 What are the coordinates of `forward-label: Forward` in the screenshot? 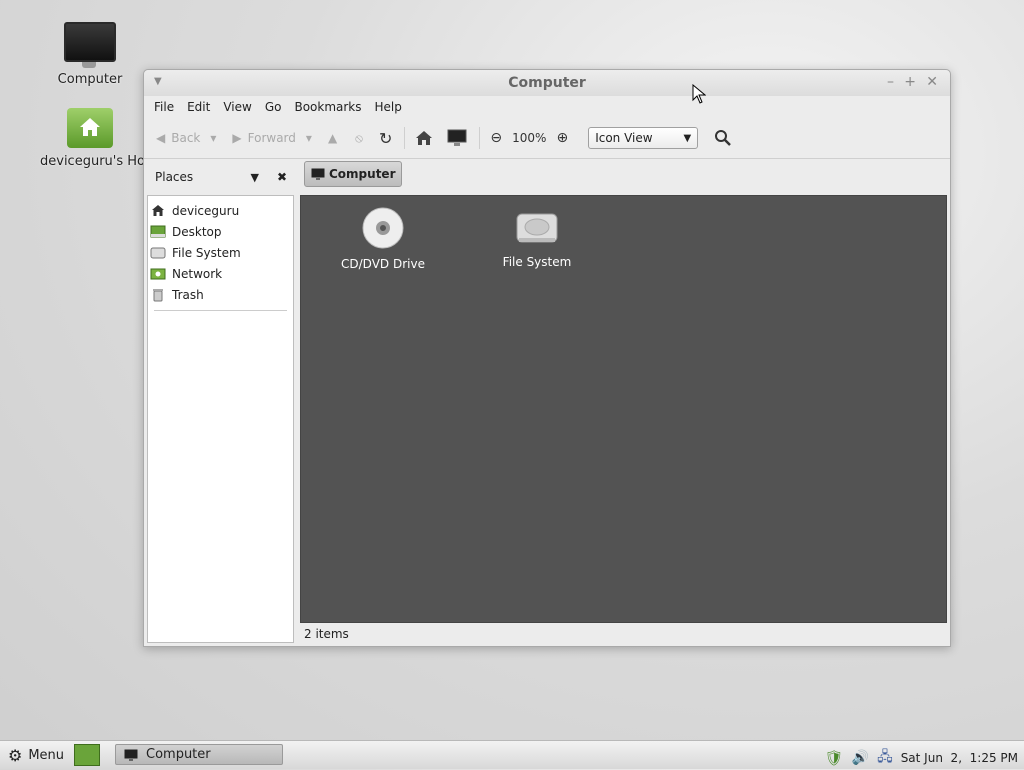 It's located at (271, 138).